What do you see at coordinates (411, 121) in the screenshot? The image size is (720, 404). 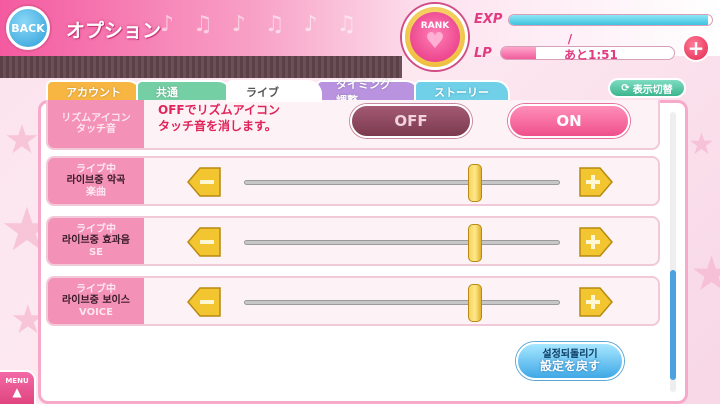 I see `off-button: OFF` at bounding box center [411, 121].